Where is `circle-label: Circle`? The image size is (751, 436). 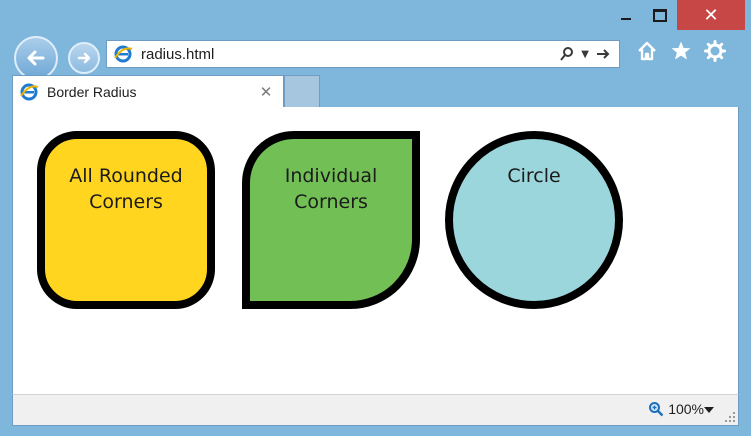 circle-label: Circle is located at coordinates (534, 176).